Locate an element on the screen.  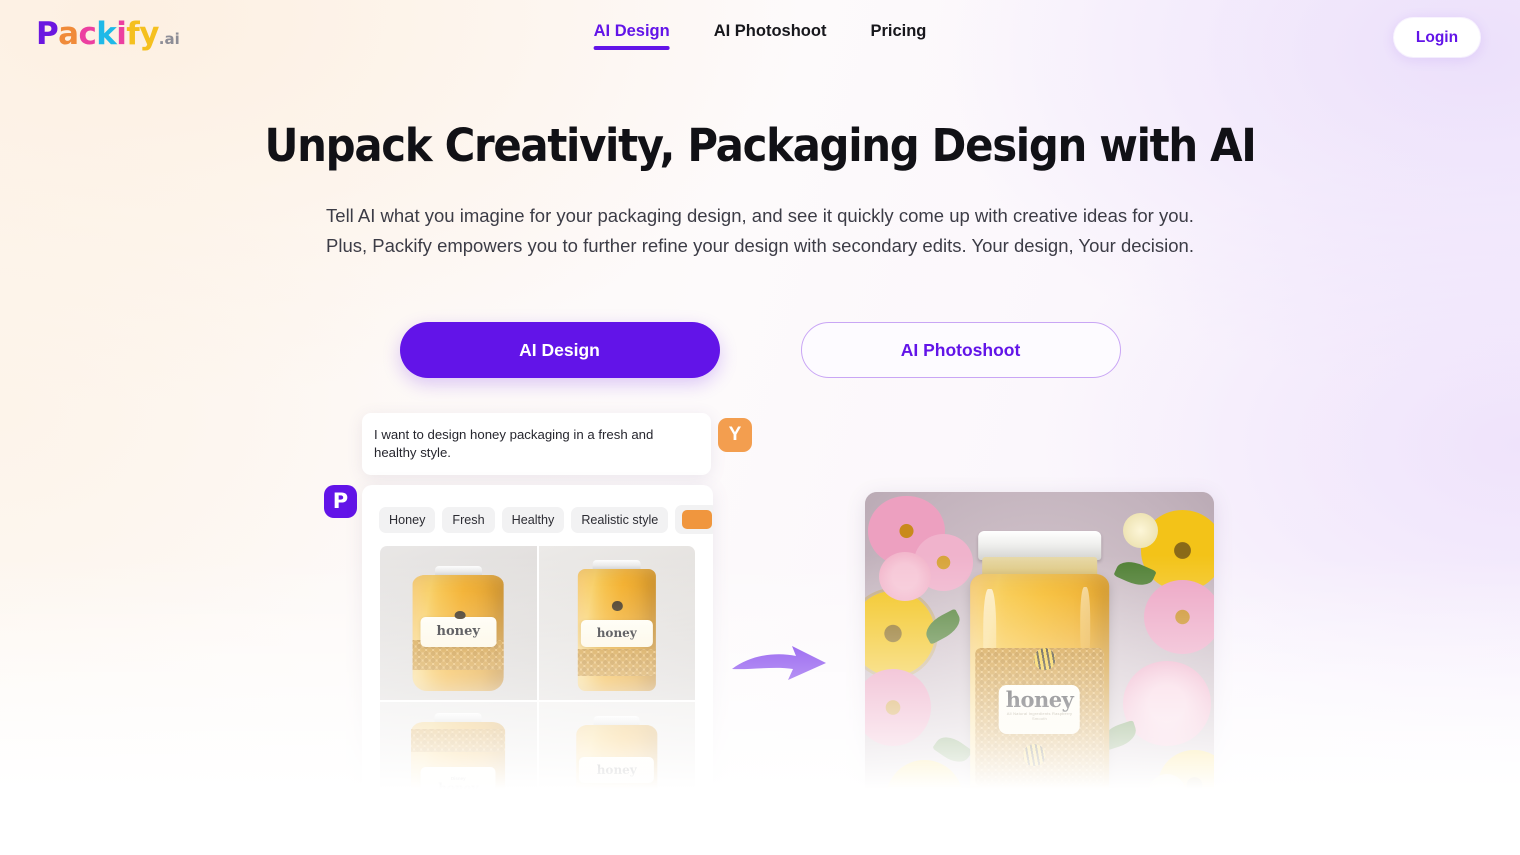
design-thumbnail-1-label: honey is located at coordinates (458, 632).